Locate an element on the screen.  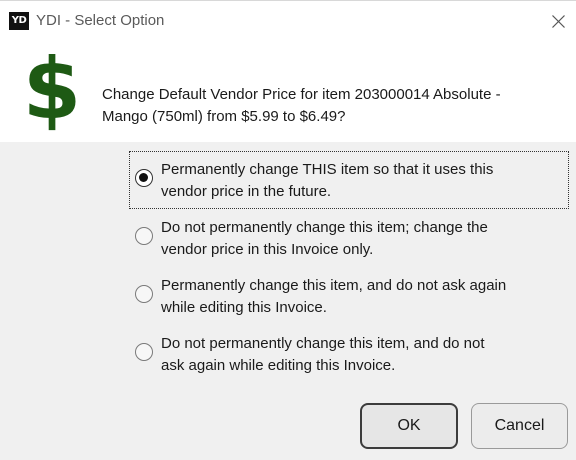
radio-button-selected is located at coordinates (144, 178).